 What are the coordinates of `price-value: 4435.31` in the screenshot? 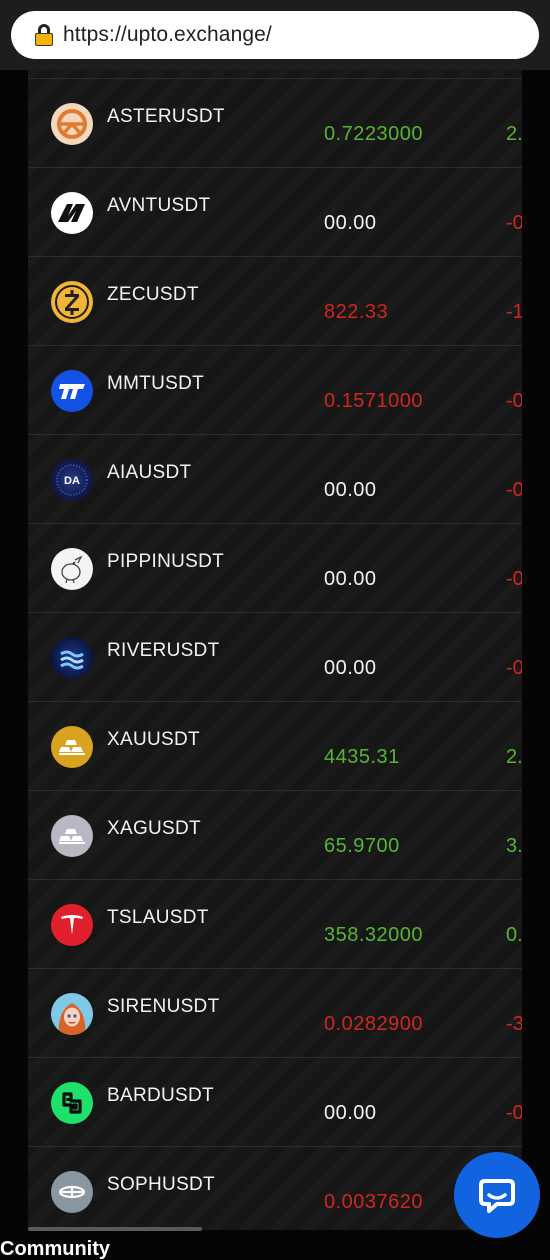 It's located at (362, 757).